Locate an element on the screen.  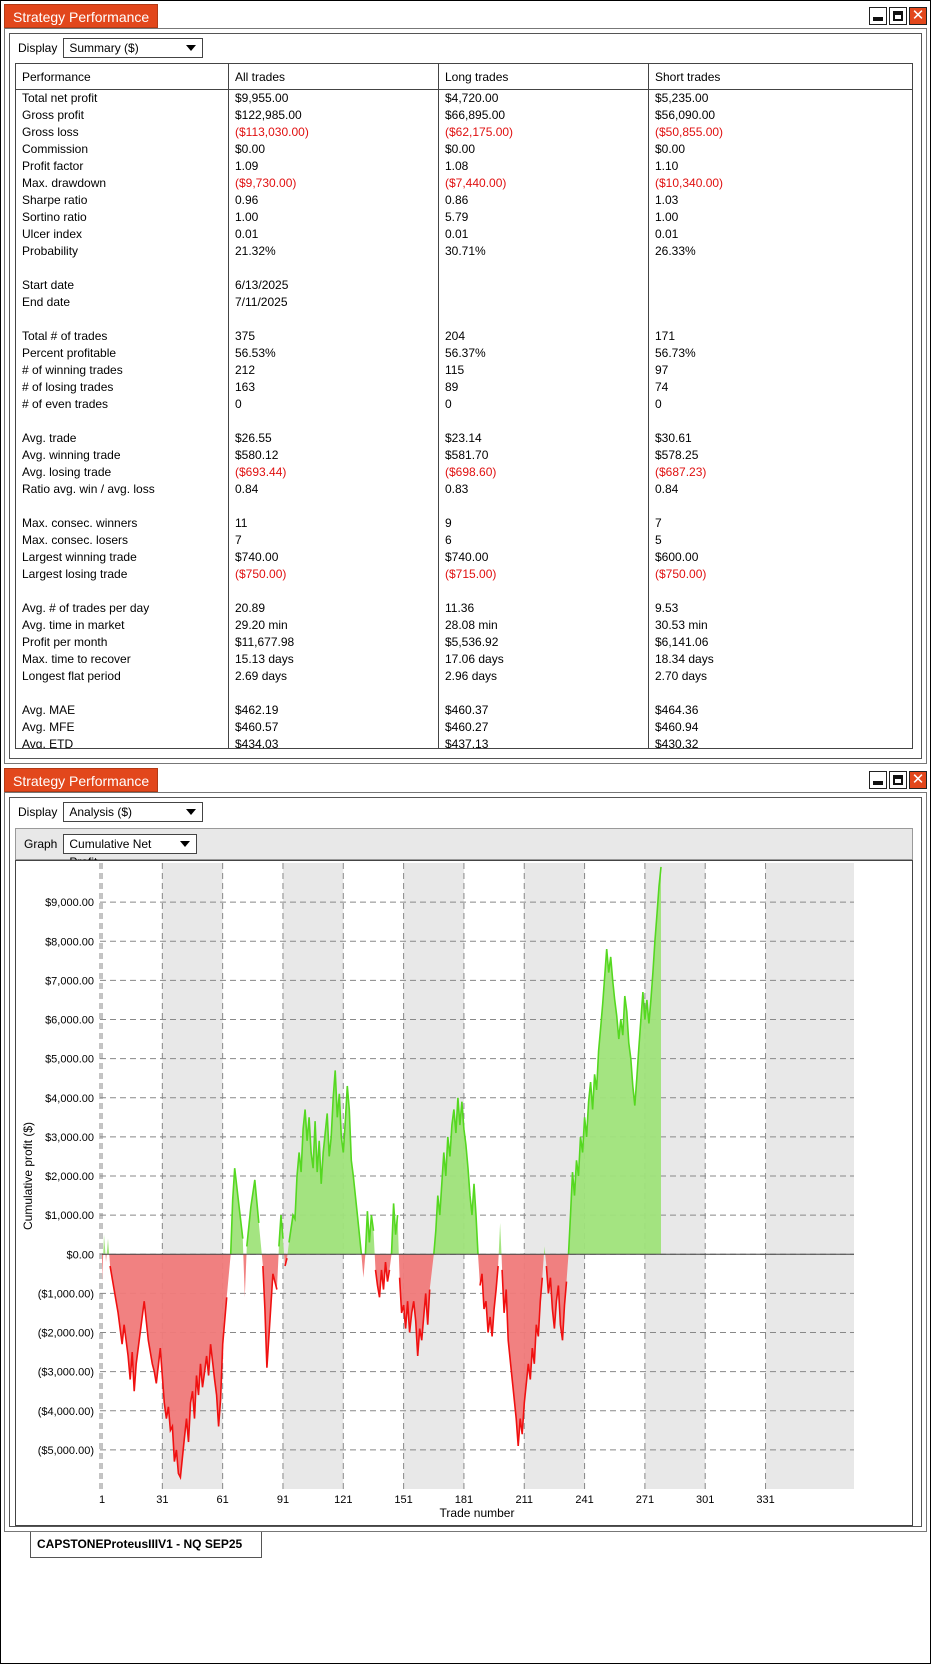
window2-title: Strategy Performance is located at coordinates (81, 780).